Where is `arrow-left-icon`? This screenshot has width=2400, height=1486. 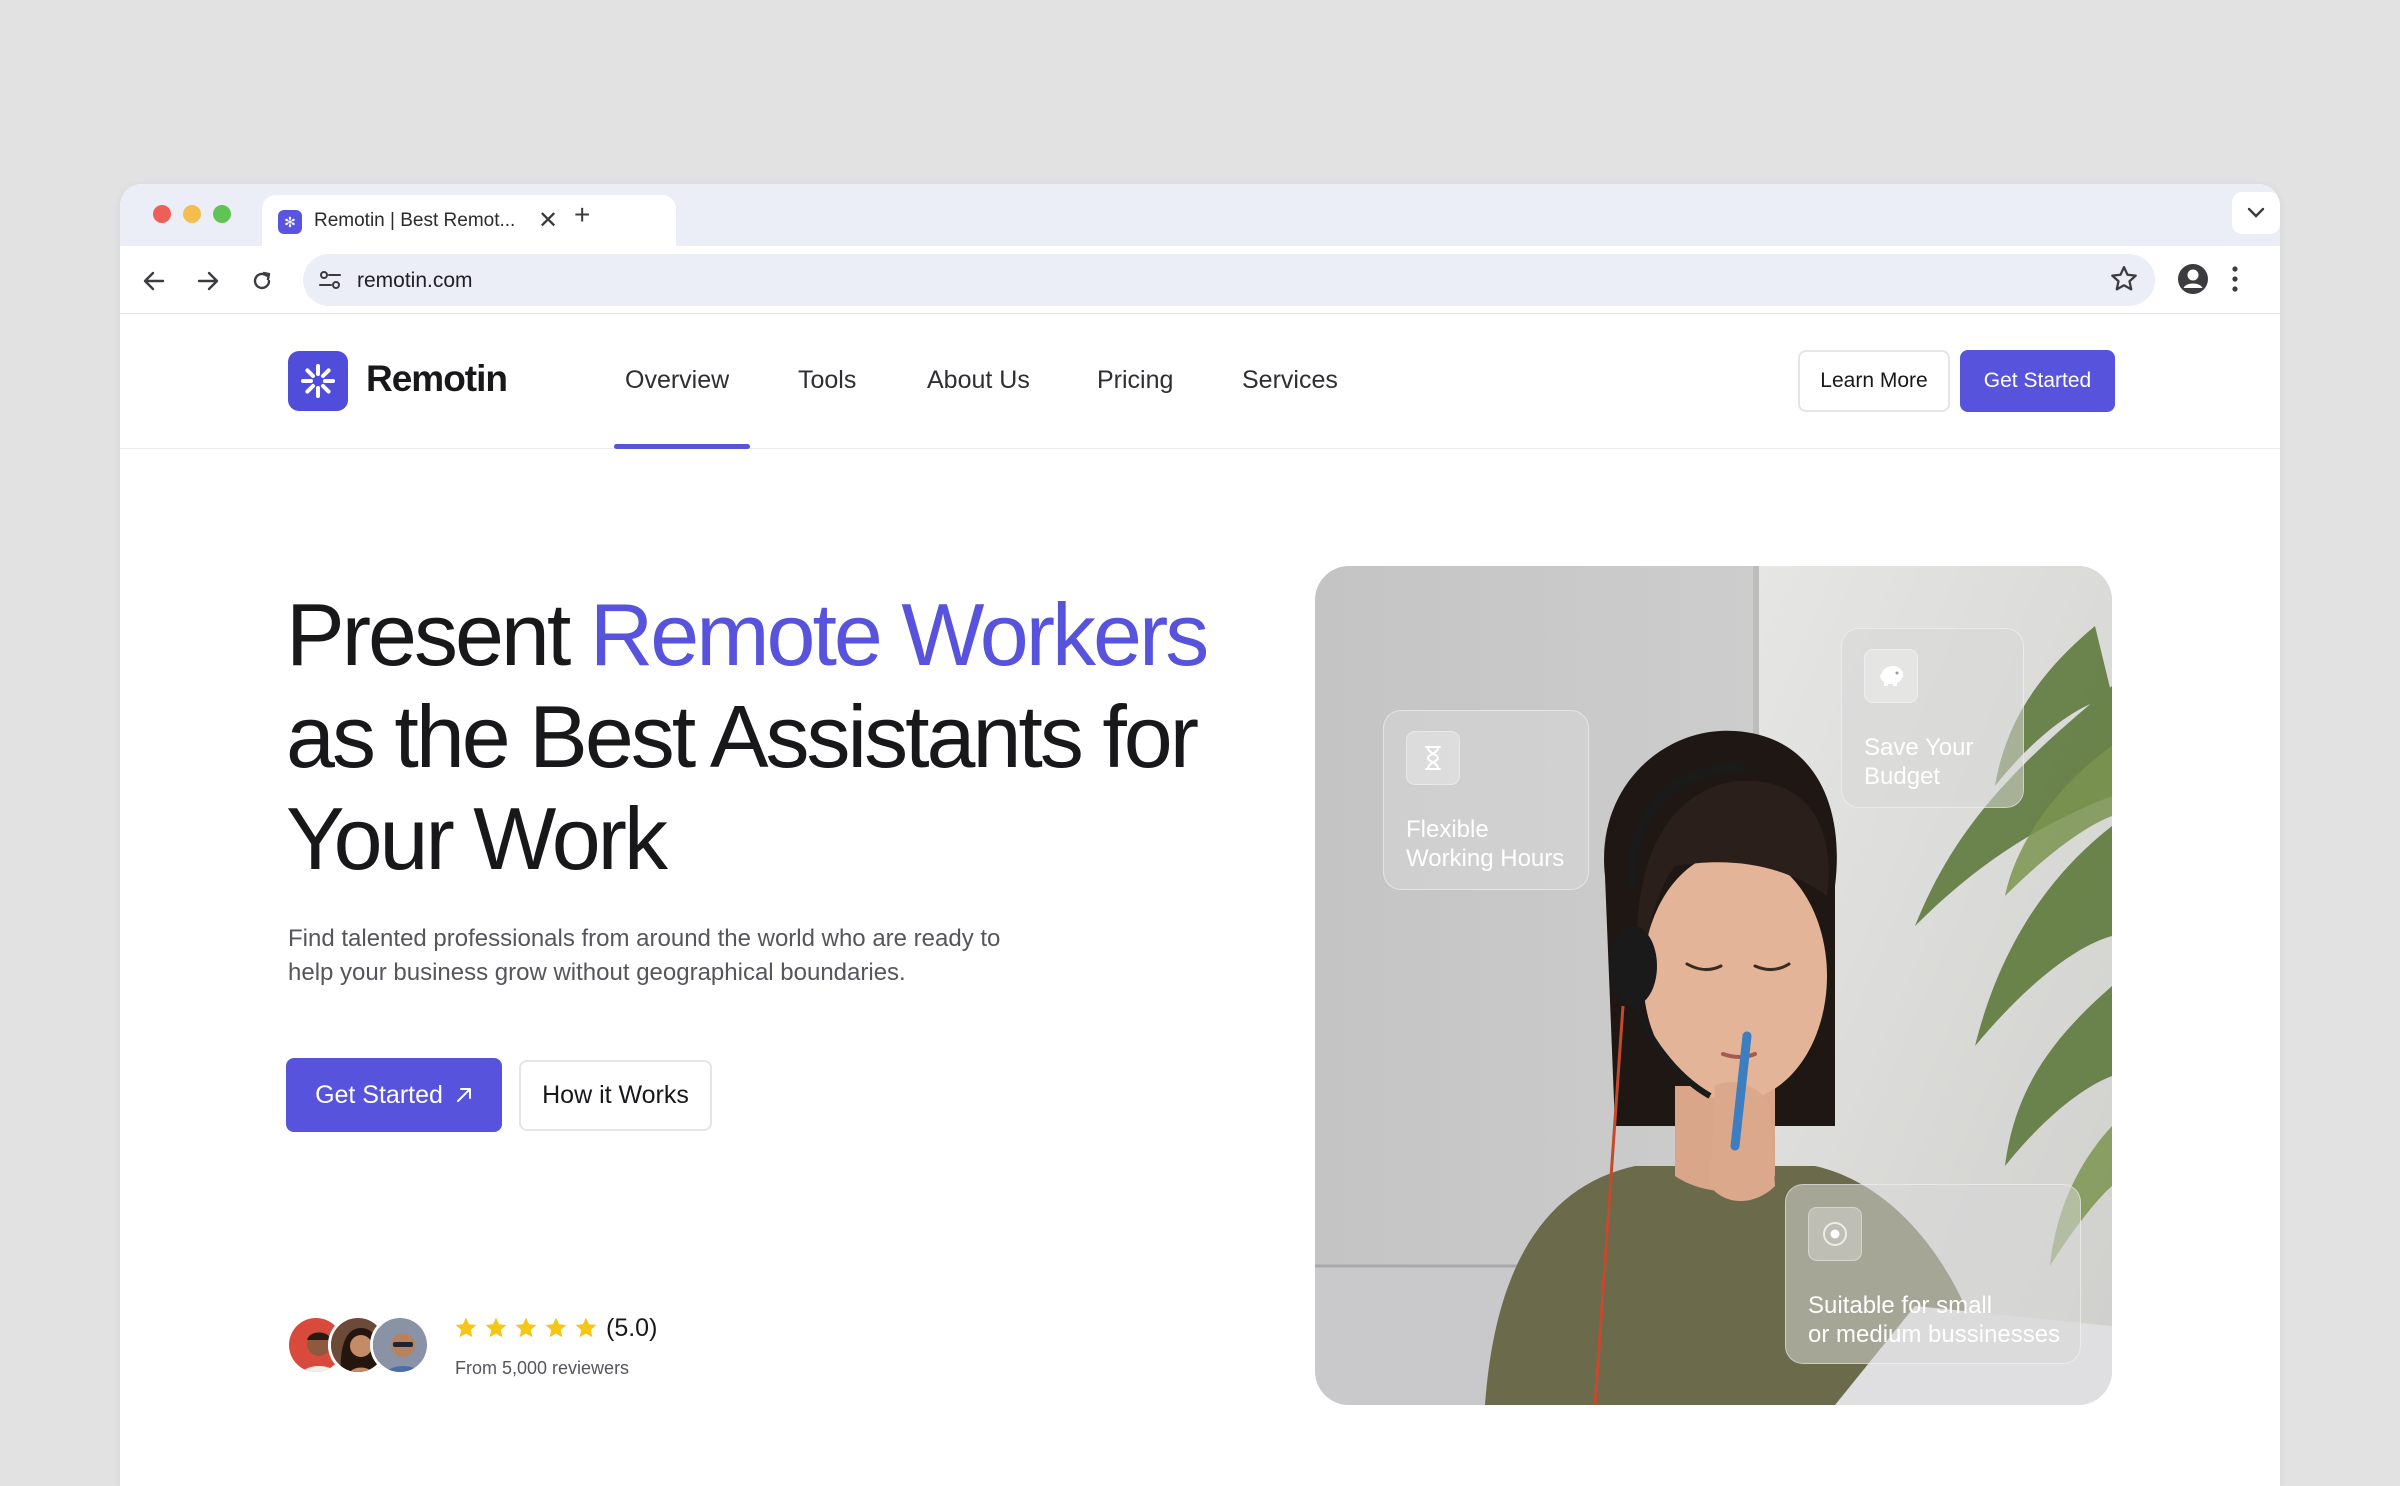 arrow-left-icon is located at coordinates (154, 281).